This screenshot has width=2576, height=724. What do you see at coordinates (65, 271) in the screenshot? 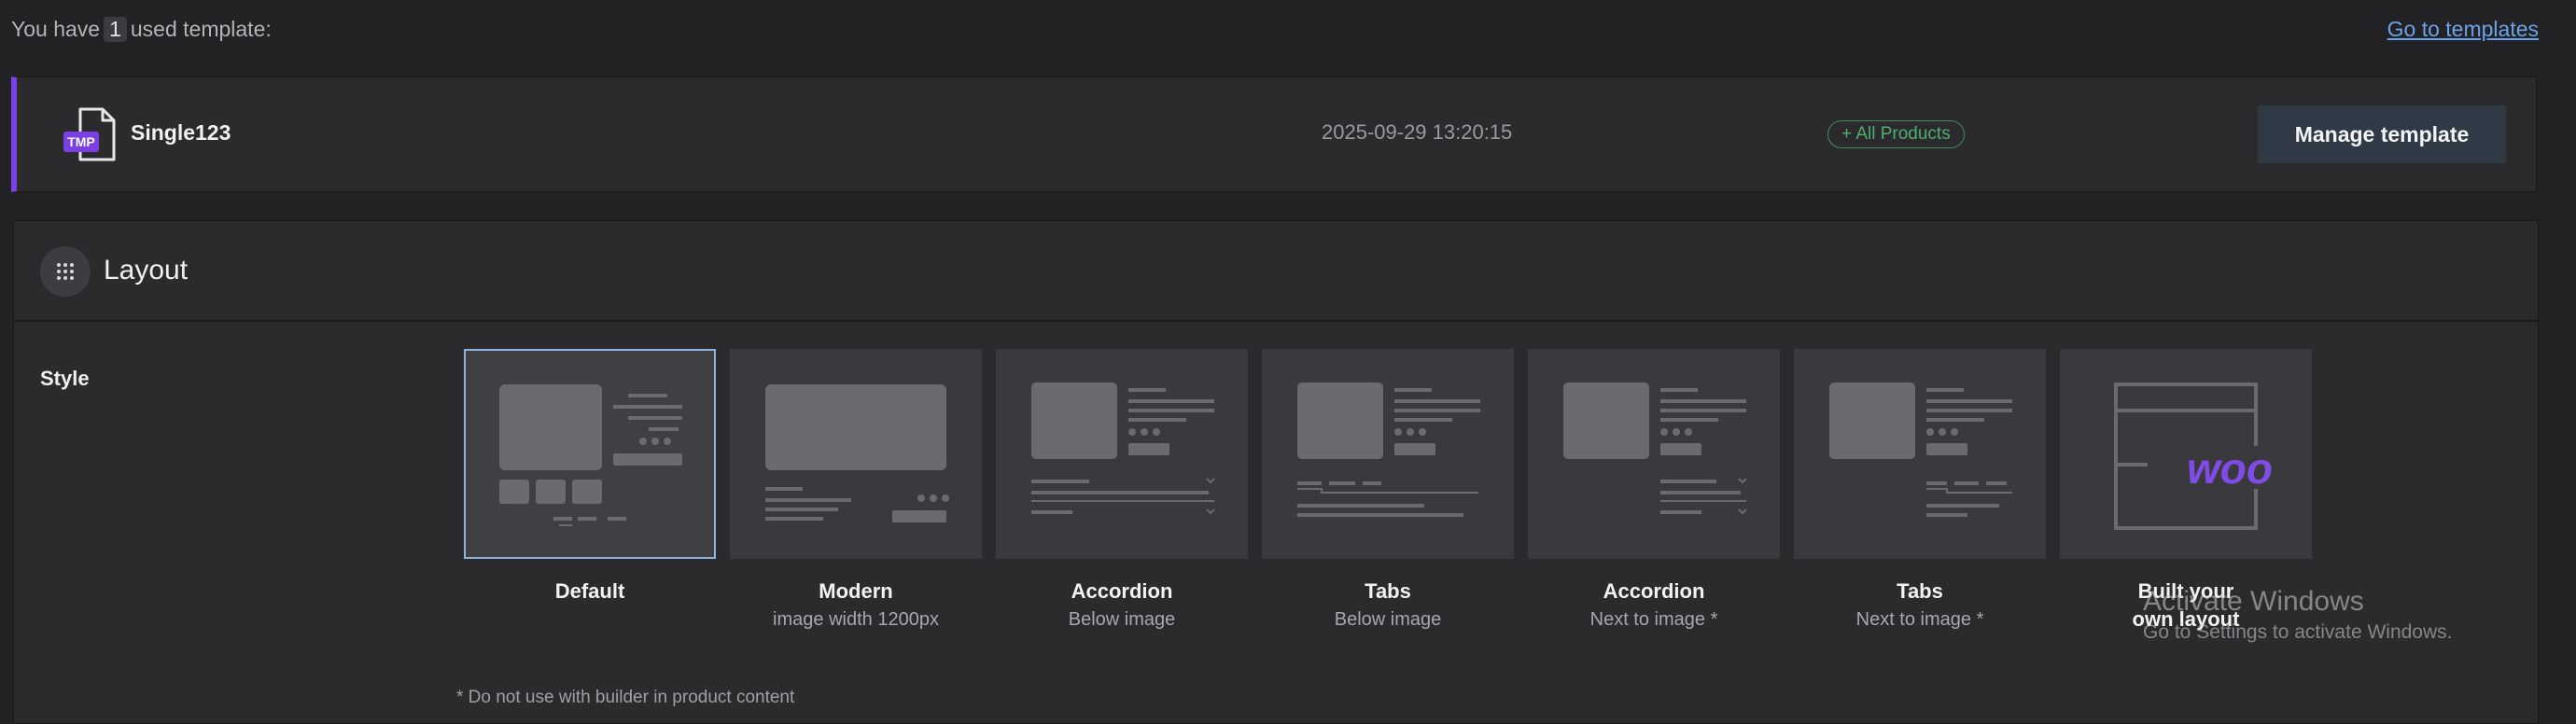
I see `grid-dots-icon` at bounding box center [65, 271].